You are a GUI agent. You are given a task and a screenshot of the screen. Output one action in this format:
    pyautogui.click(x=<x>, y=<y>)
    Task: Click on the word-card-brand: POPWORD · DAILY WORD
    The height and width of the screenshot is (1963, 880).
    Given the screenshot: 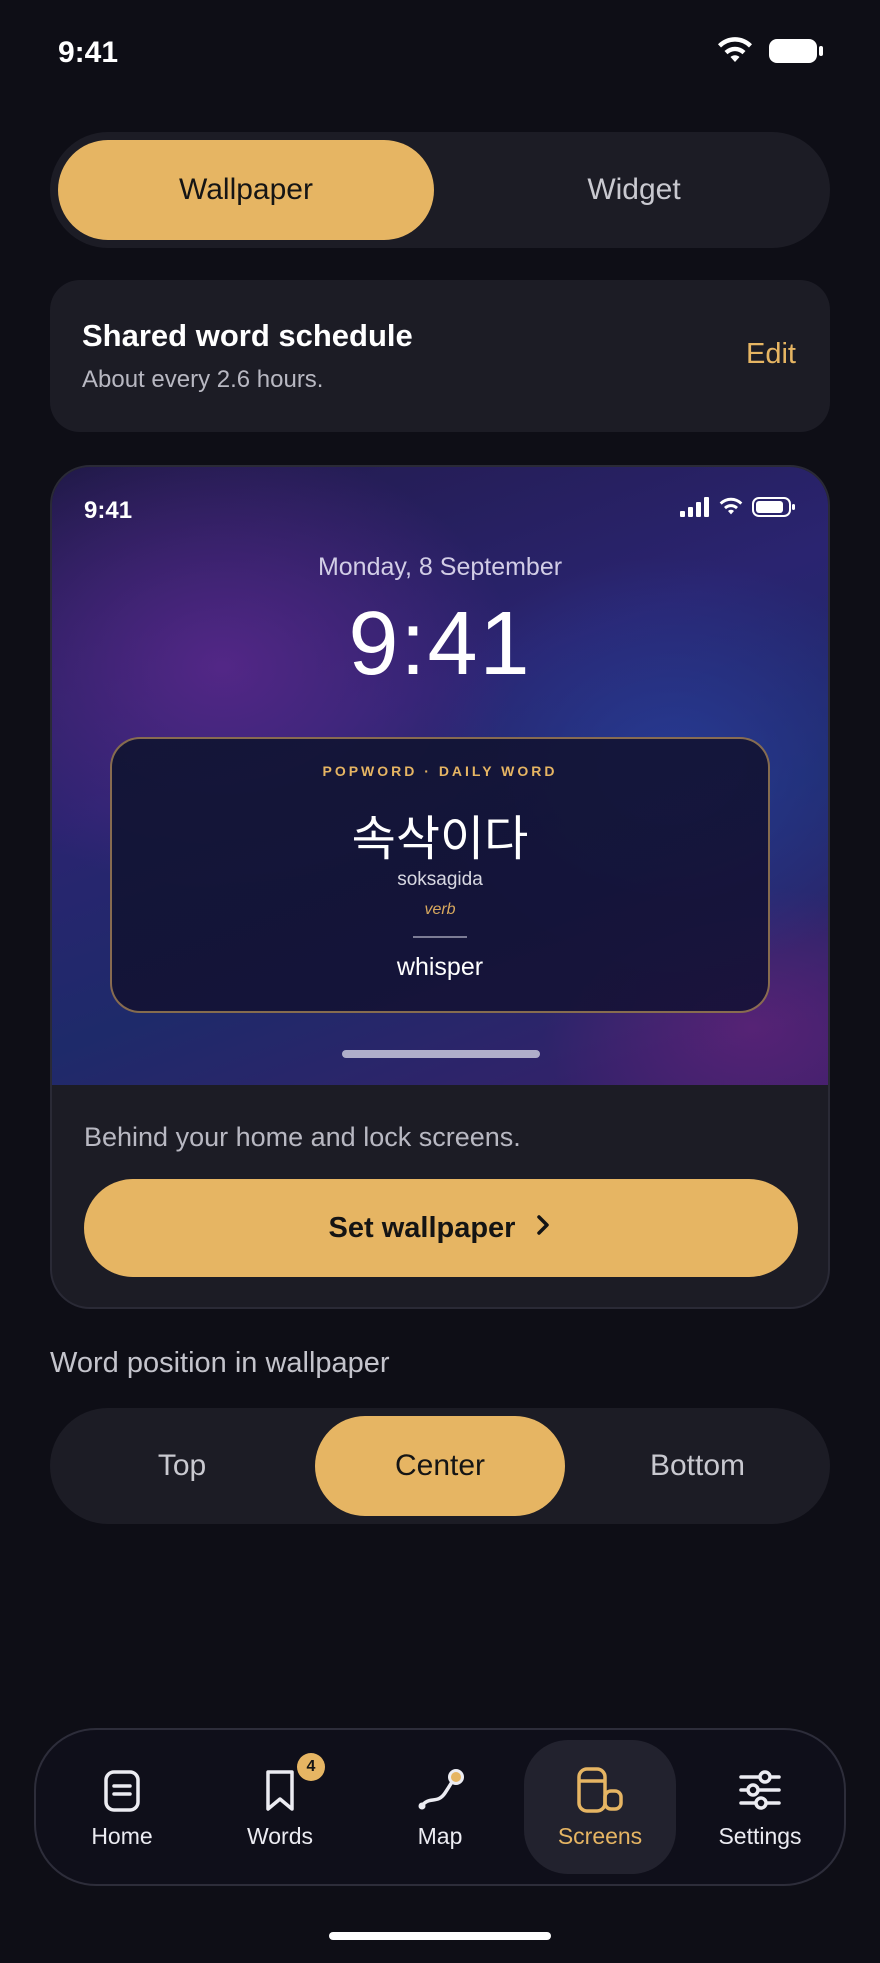 What is the action you would take?
    pyautogui.click(x=440, y=771)
    